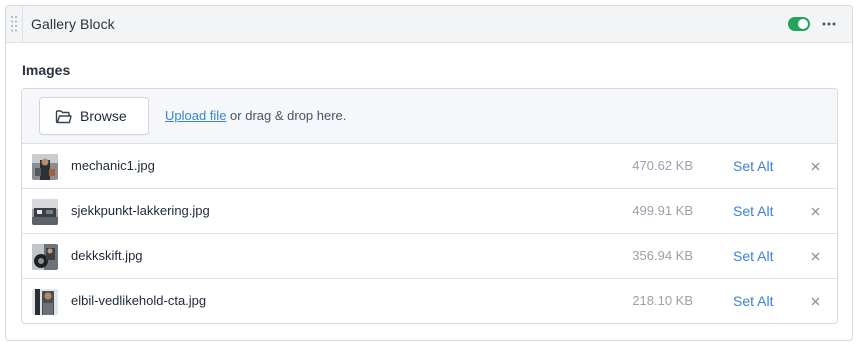 This screenshot has height=345, width=858. I want to click on block-header: Gallery Block, so click(429, 24).